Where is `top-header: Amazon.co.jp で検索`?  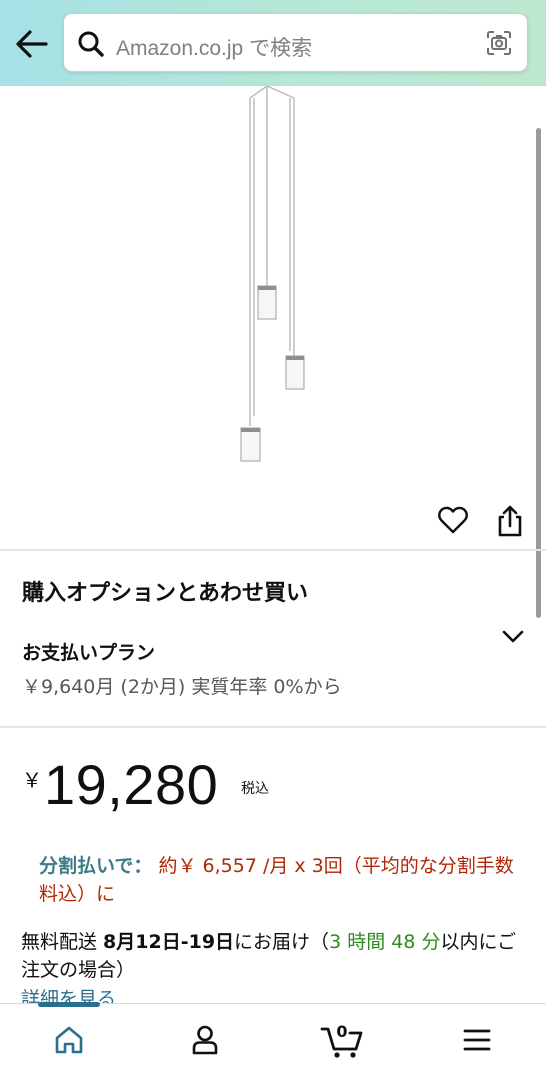
top-header: Amazon.co.jp で検索 is located at coordinates (273, 43).